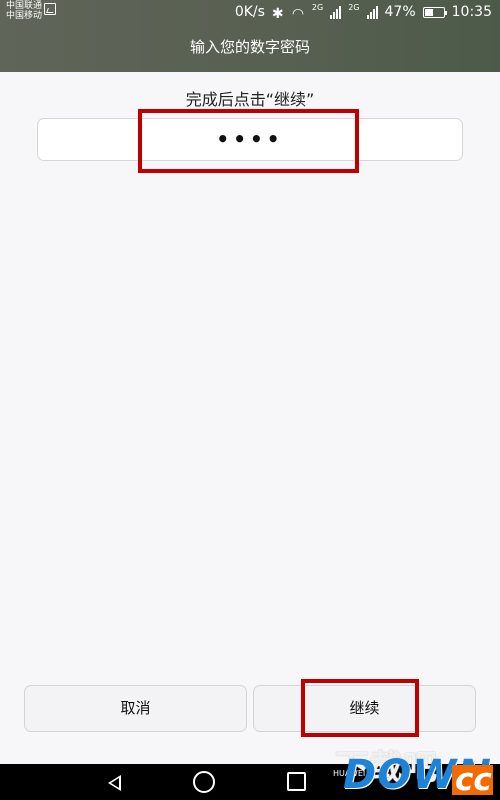 The height and width of the screenshot is (800, 500). I want to click on back-icon, so click(115, 782).